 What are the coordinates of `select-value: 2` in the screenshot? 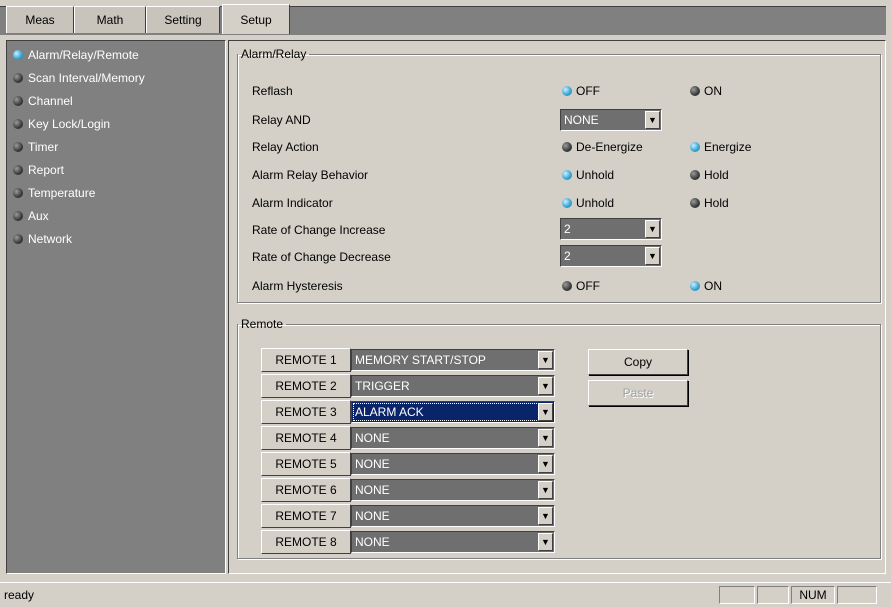 It's located at (567, 229).